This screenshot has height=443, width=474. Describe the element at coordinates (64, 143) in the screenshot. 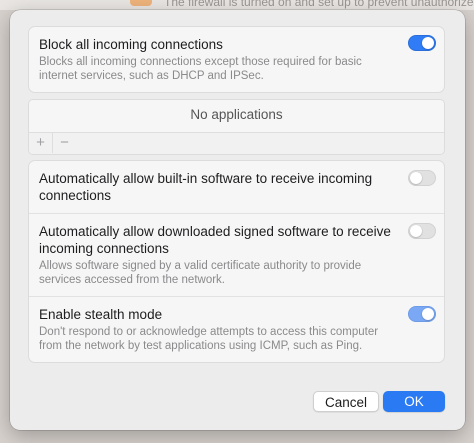

I see `remove-application-button: −` at that location.